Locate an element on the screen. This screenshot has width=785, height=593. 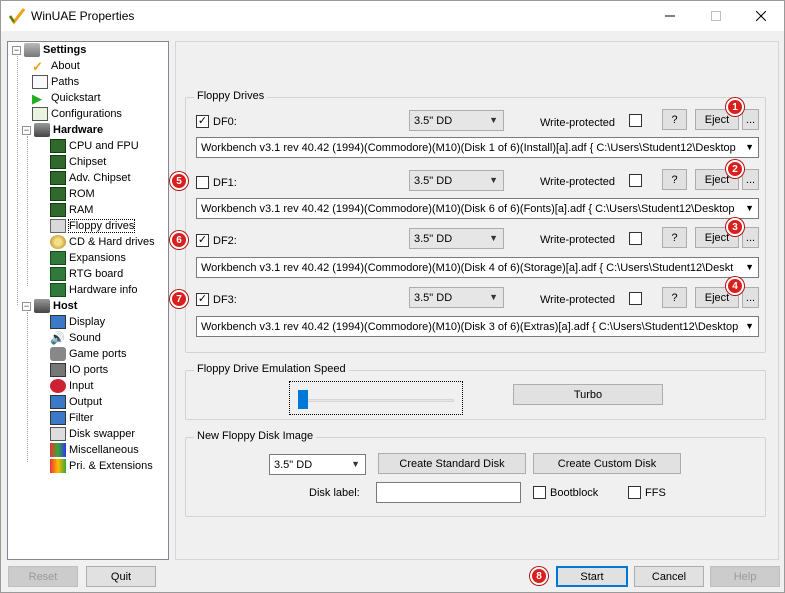
tree-item-game-ports: Game ports is located at coordinates (88, 354).